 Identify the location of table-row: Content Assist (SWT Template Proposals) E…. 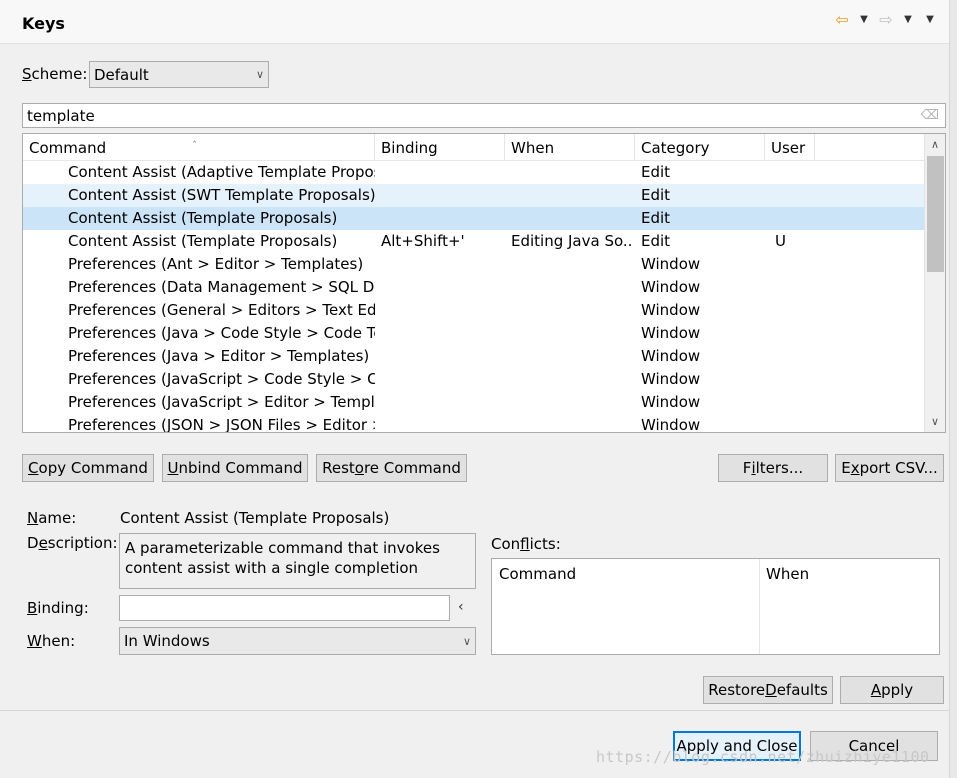
(474, 195).